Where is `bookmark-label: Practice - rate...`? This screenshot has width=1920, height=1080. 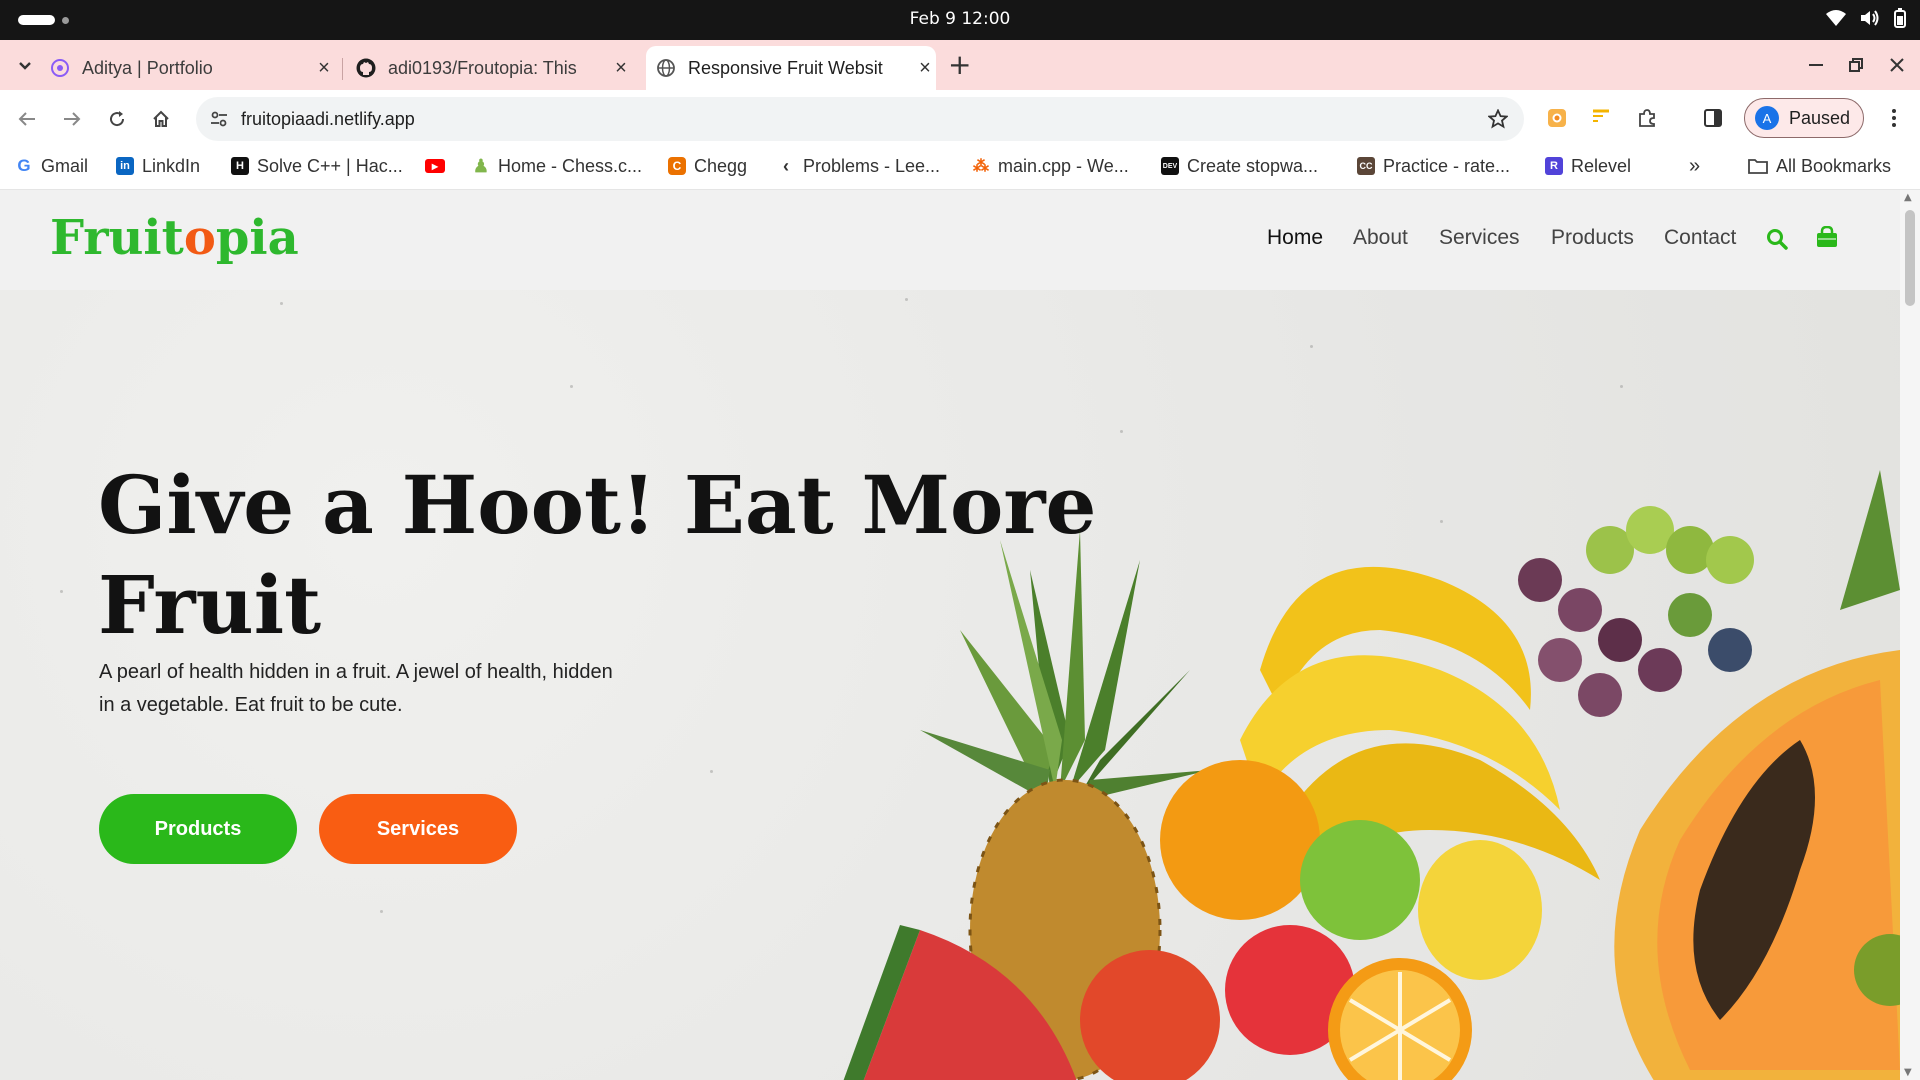 bookmark-label: Practice - rate... is located at coordinates (1447, 165).